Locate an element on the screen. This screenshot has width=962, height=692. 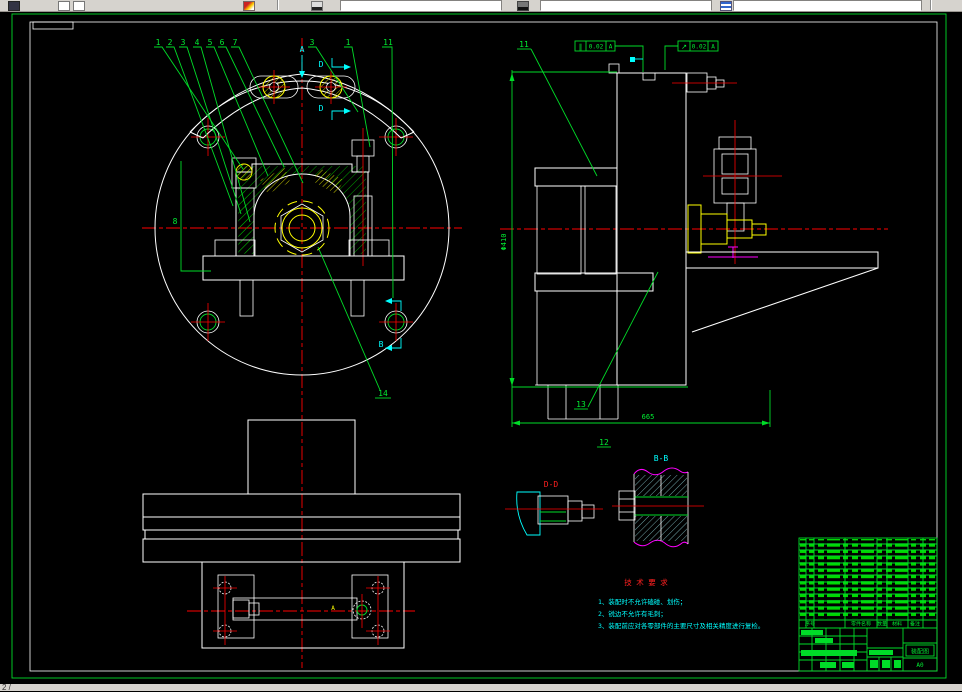
gdt1-datum: A is located at coordinates (611, 47).